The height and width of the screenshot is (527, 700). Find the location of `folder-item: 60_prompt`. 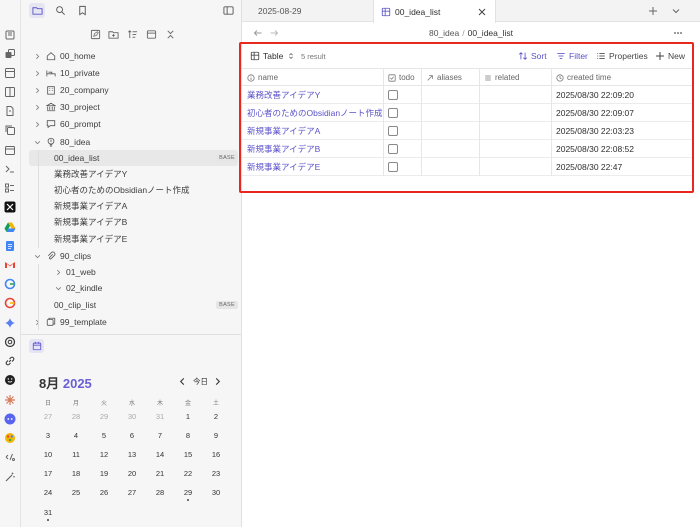

folder-item: 60_prompt is located at coordinates (133, 124).